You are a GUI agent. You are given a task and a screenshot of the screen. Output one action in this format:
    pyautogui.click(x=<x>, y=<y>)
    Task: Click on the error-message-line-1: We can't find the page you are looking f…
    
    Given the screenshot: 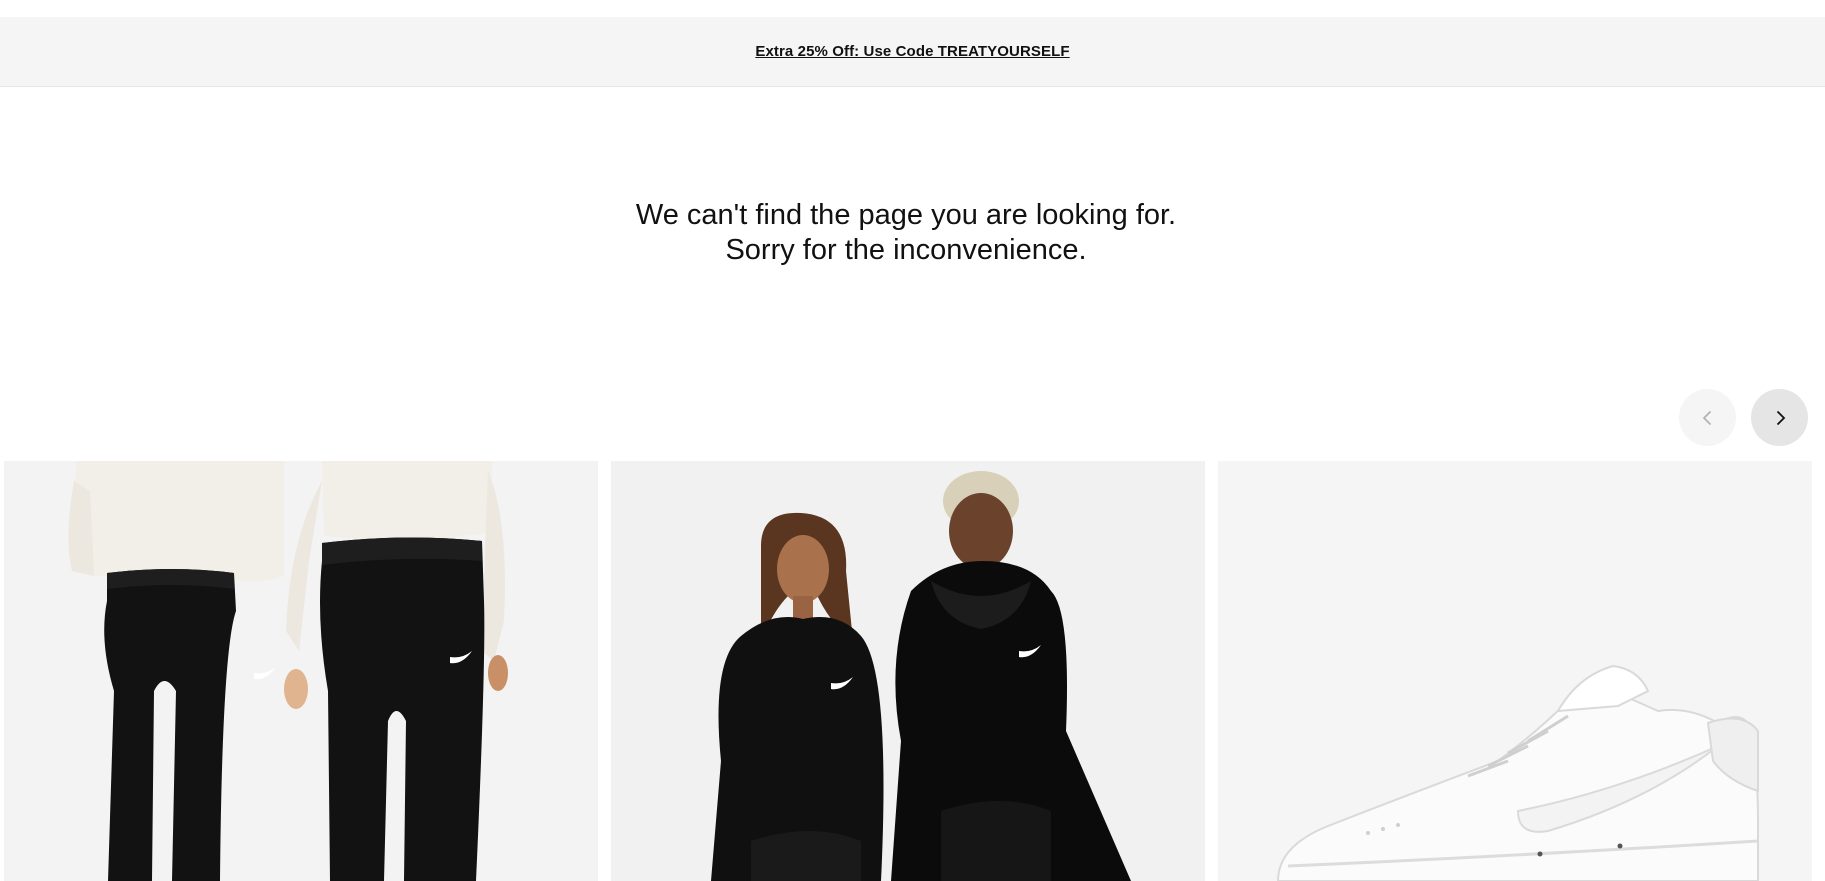 What is the action you would take?
    pyautogui.click(x=906, y=215)
    